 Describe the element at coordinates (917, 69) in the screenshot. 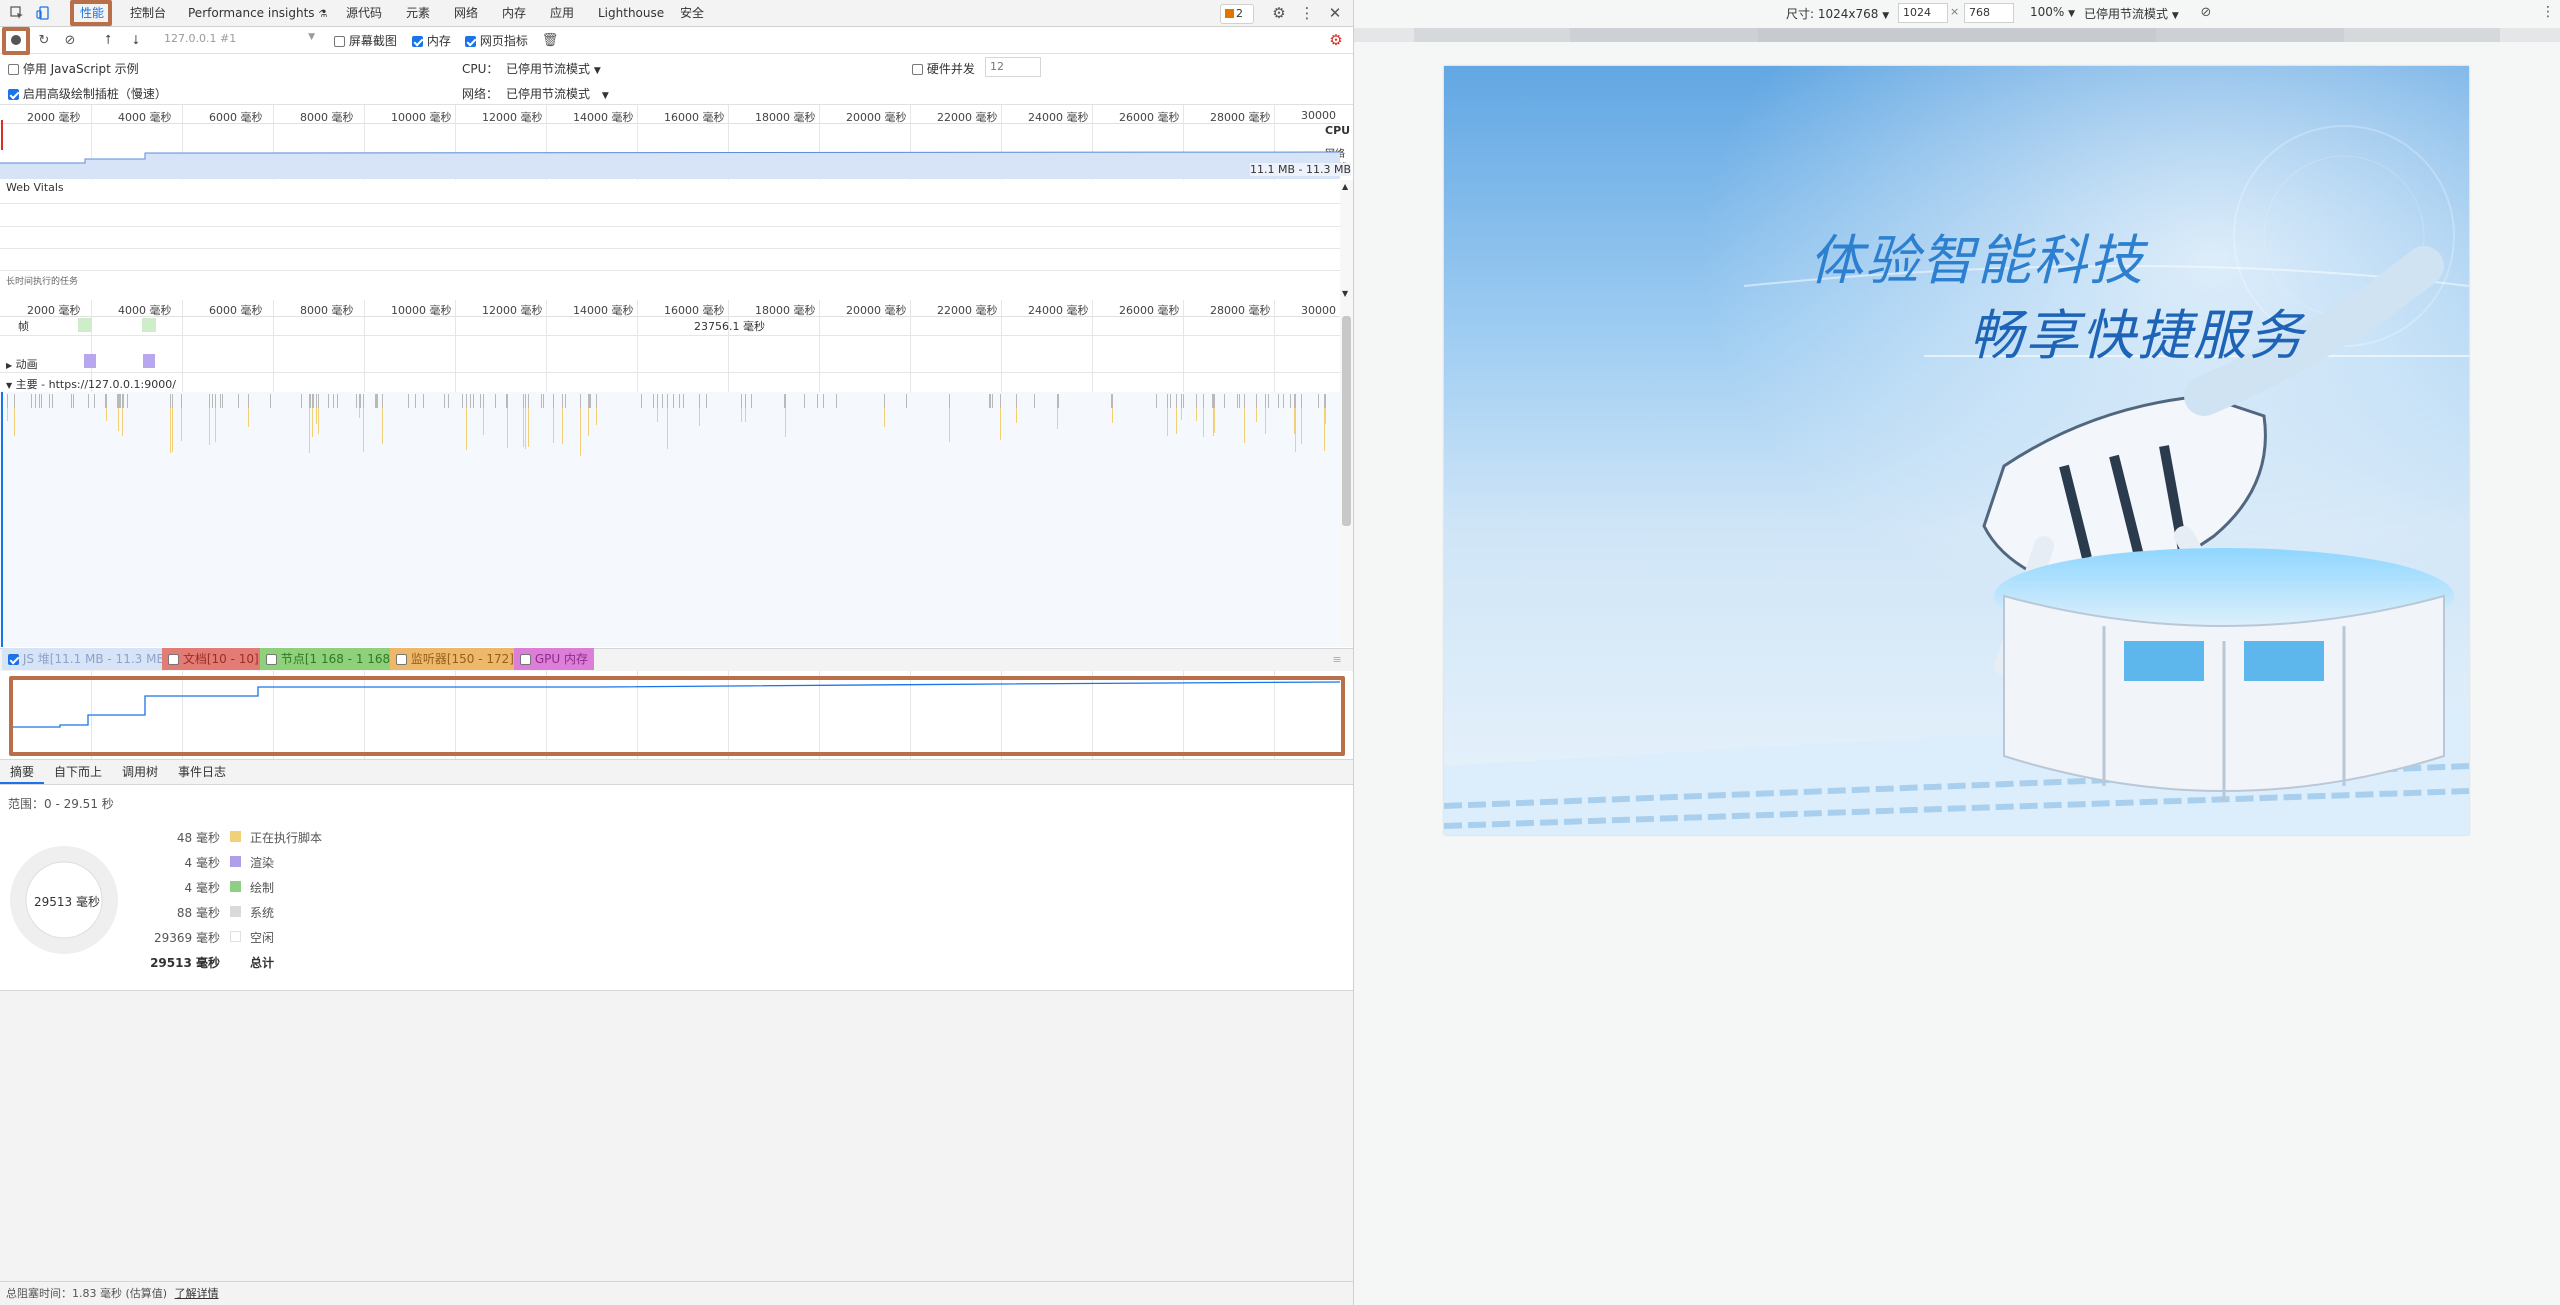

I see `hw-concurrency-checkbox` at that location.